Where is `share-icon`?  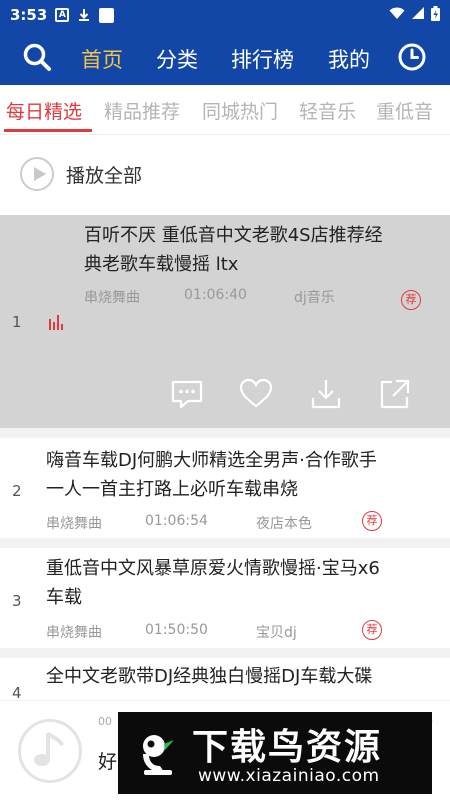 share-icon is located at coordinates (395, 394).